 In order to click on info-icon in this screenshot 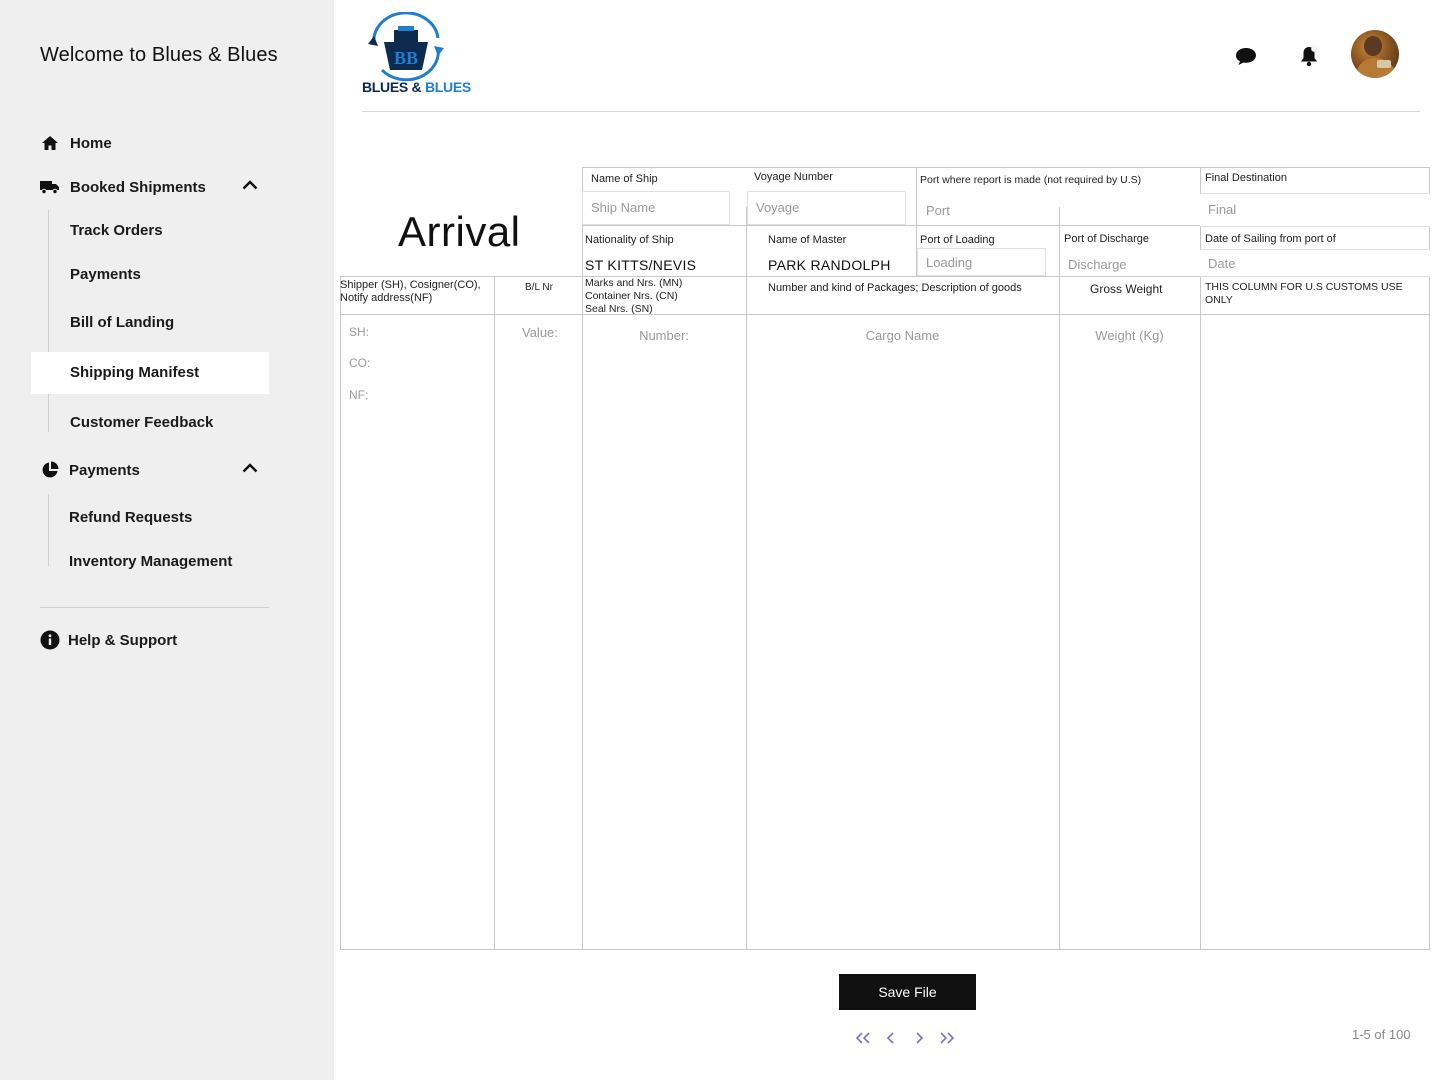, I will do `click(50, 640)`.